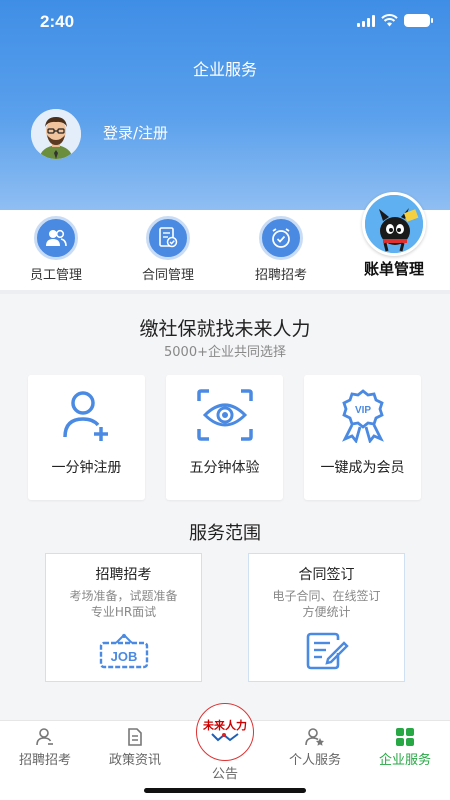 This screenshot has height=800, width=450. I want to click on wifi-icon, so click(389, 20).